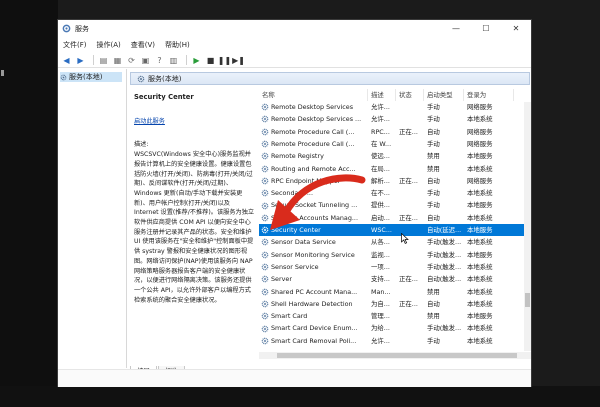  Describe the element at coordinates (433, 303) in the screenshot. I see `service-startup-cell: 自动` at that location.